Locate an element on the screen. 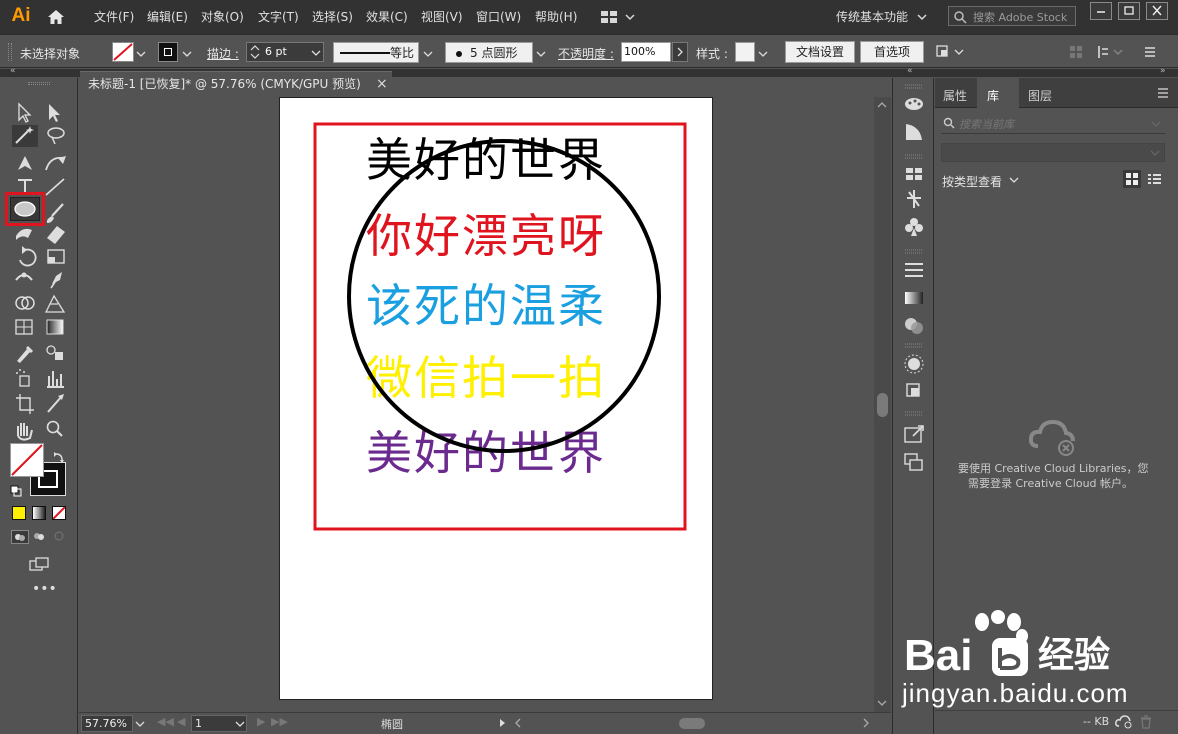  arrange-documents-button is located at coordinates (618, 17).